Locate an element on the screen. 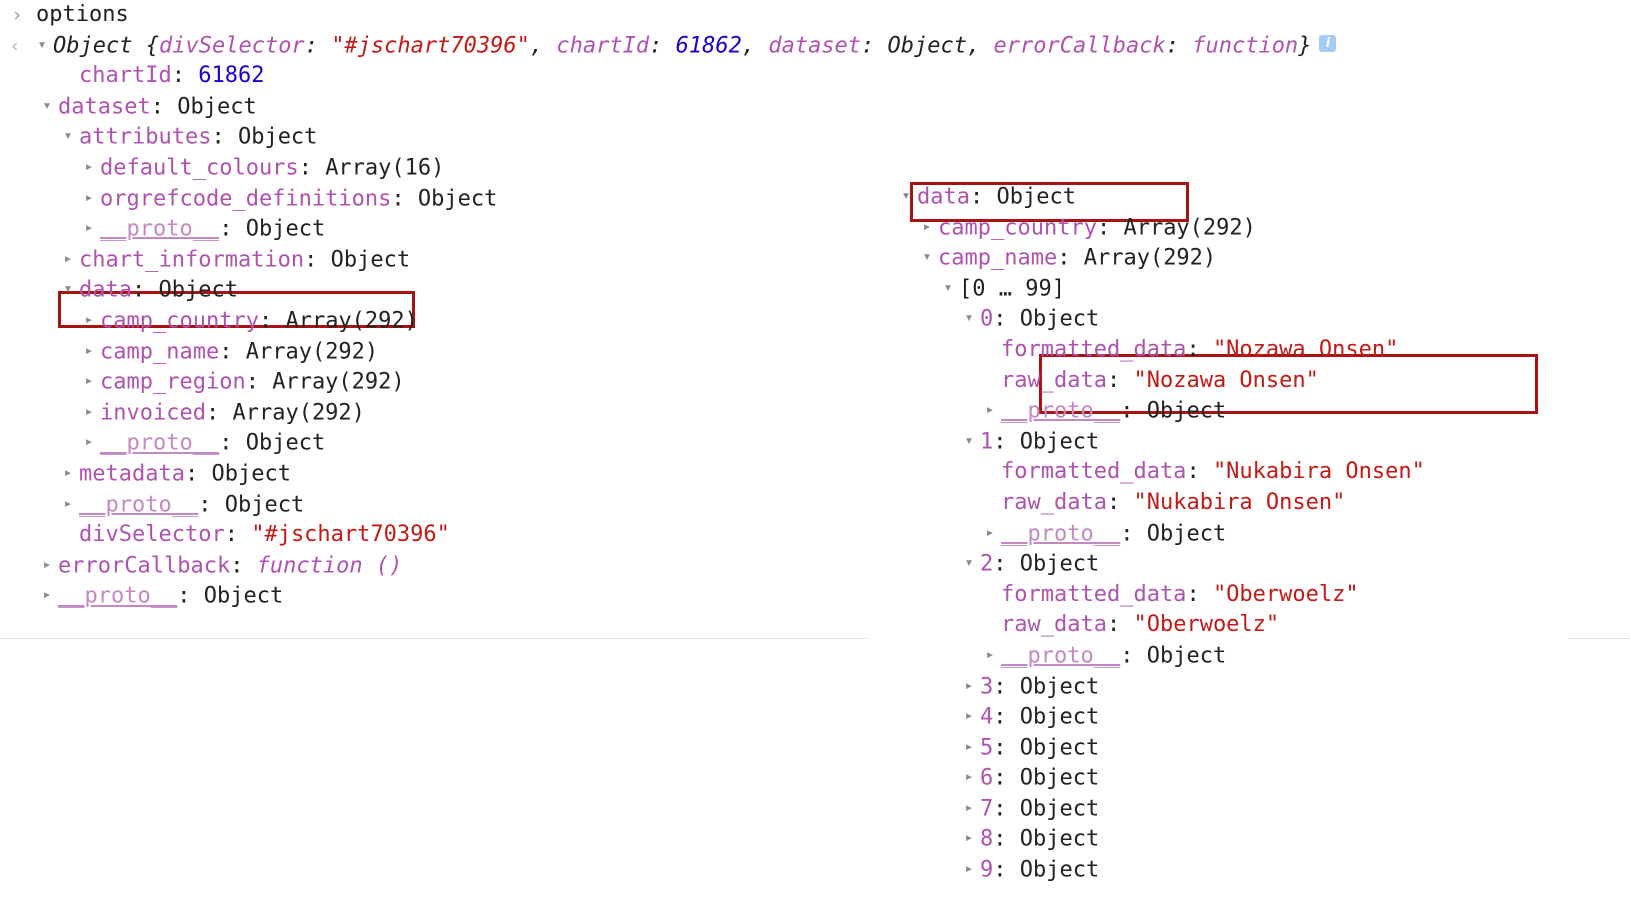 The width and height of the screenshot is (1630, 908). left-tree-row: default_colours: Array(16) is located at coordinates (435, 168).